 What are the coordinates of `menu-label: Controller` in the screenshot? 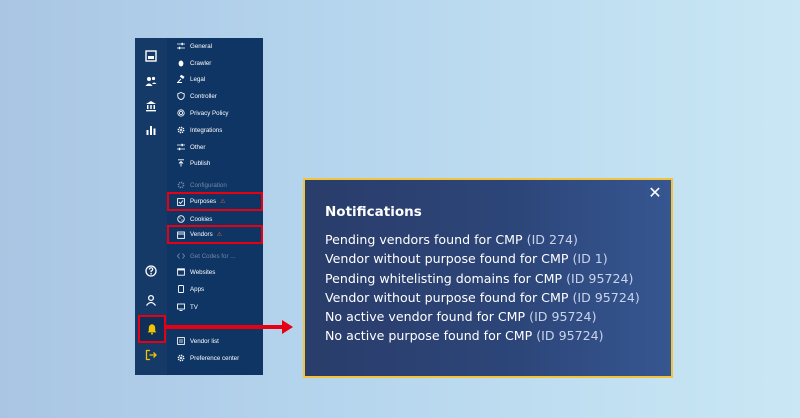 It's located at (203, 96).